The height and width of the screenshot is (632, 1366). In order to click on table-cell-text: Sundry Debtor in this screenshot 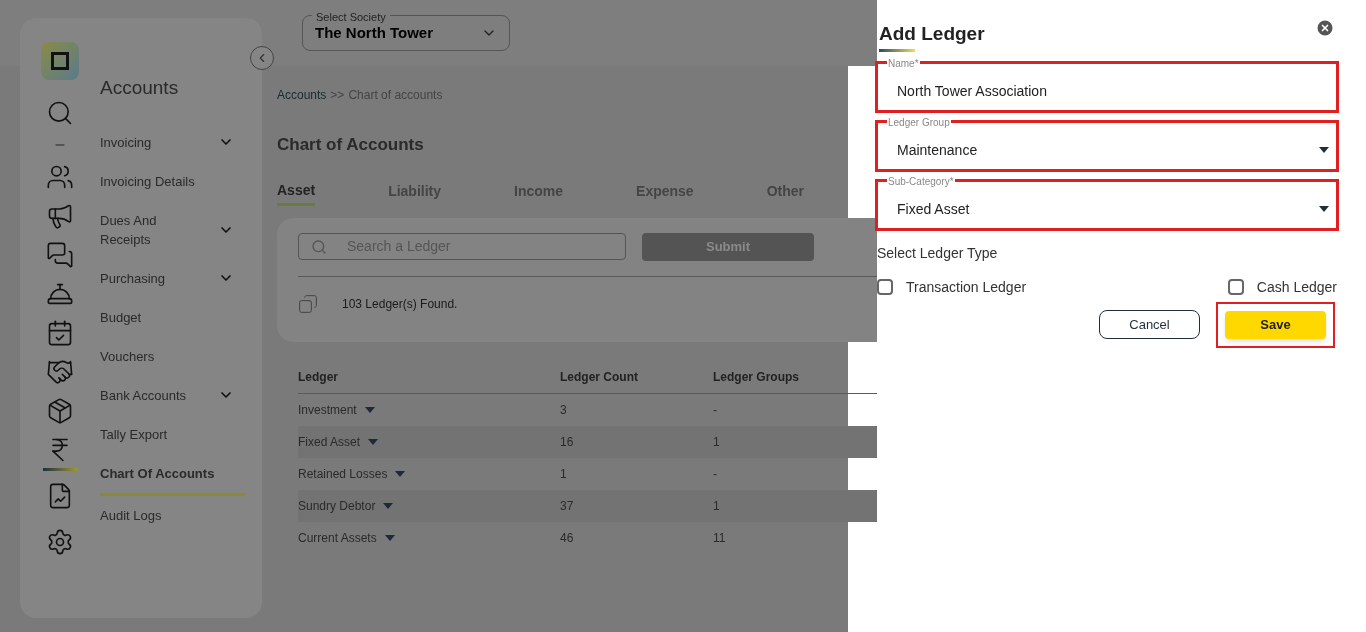, I will do `click(337, 506)`.